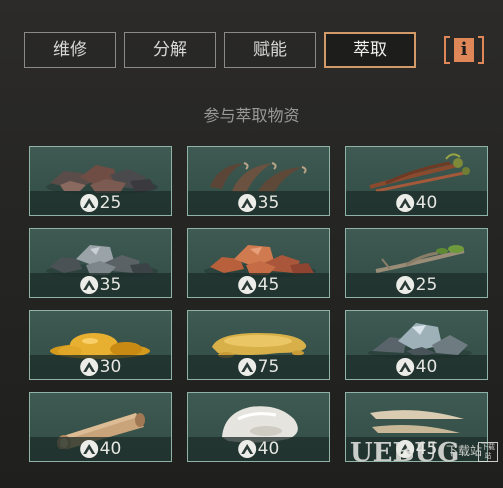 The image size is (503, 488). What do you see at coordinates (258, 263) in the screenshot?
I see `material-card: 45` at bounding box center [258, 263].